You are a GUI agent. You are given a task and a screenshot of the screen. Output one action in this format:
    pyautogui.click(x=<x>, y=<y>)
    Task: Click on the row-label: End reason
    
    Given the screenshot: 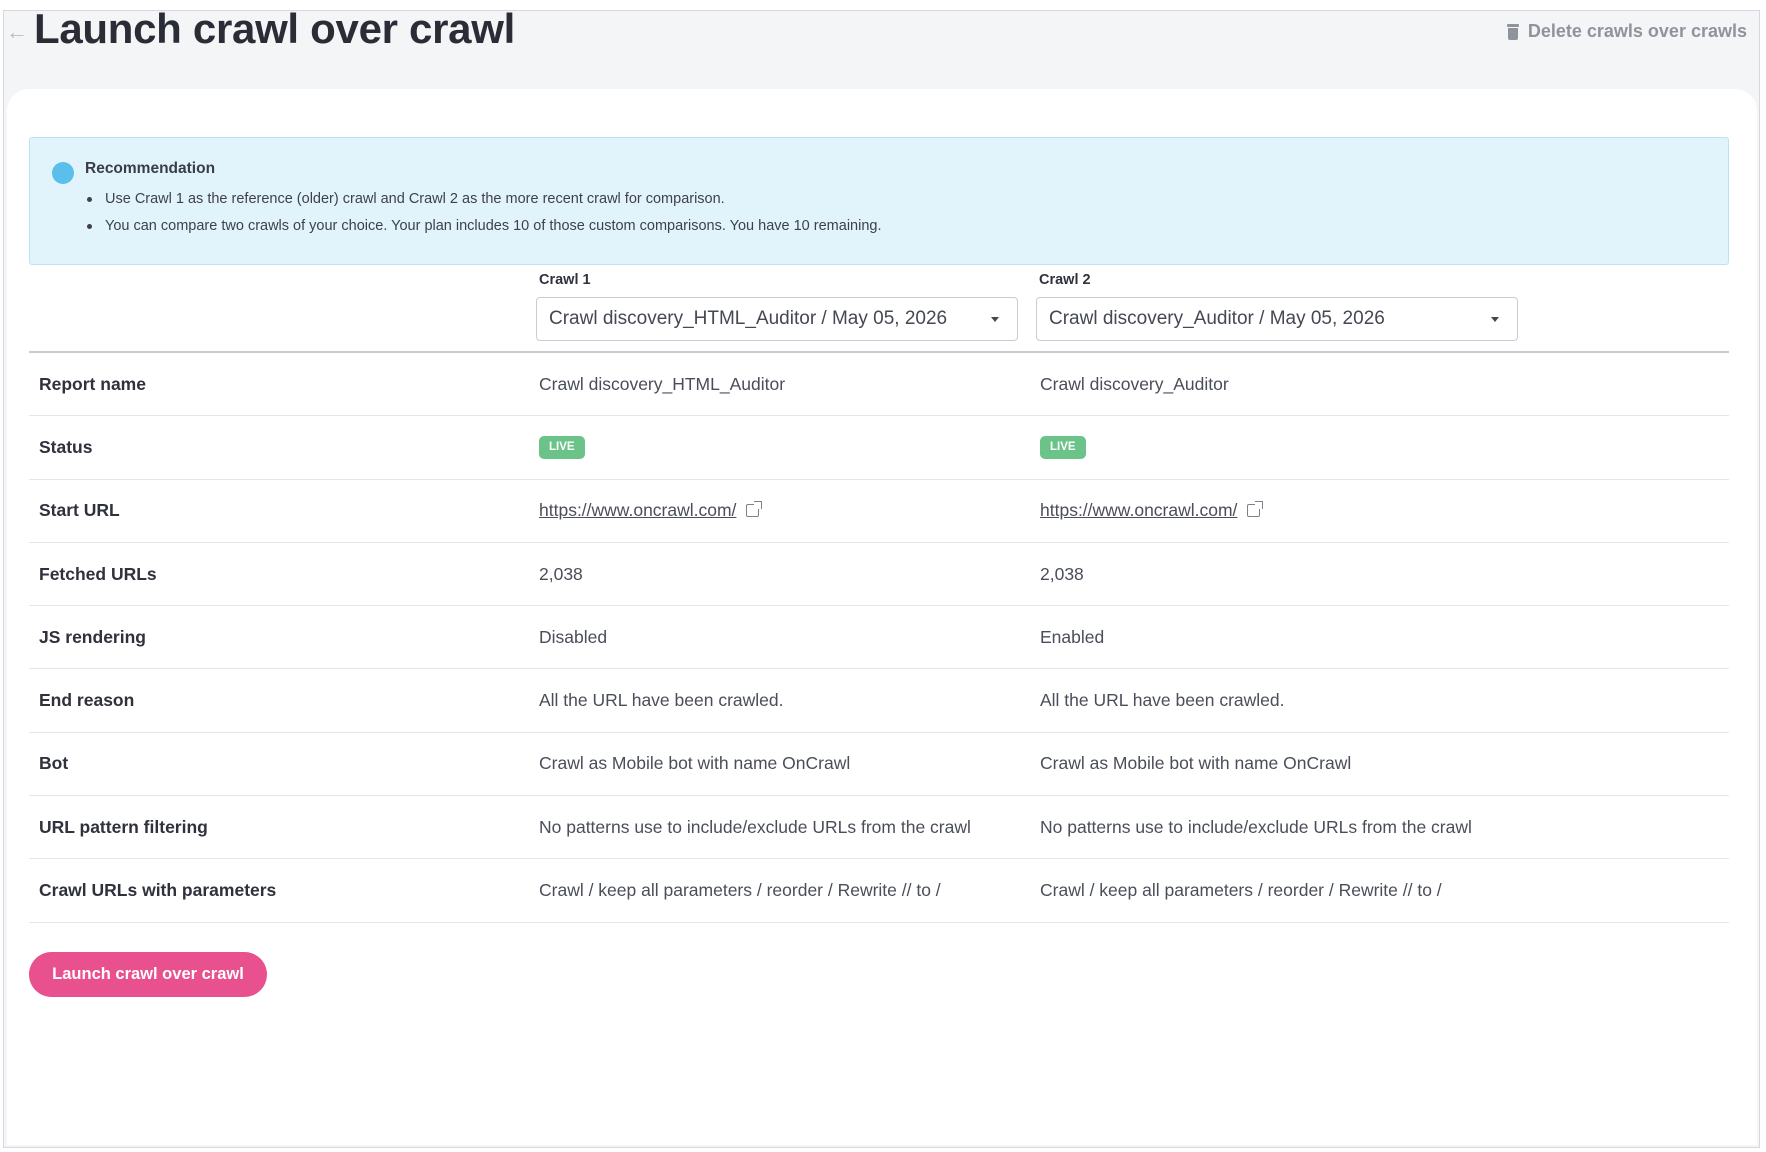 What is the action you would take?
    pyautogui.click(x=87, y=700)
    